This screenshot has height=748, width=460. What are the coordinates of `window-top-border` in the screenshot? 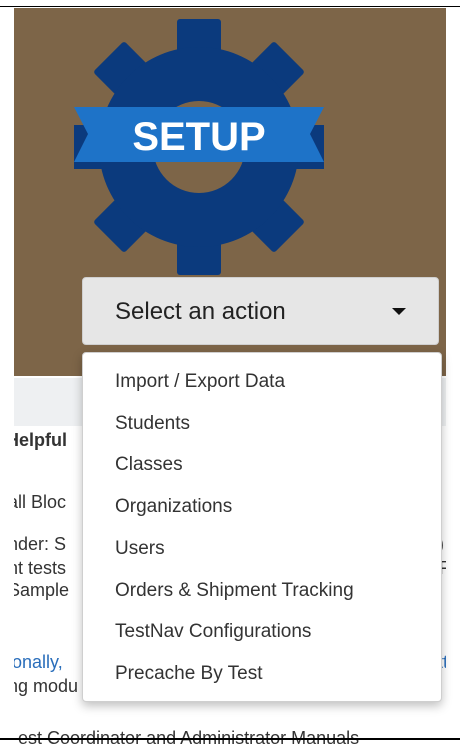 It's located at (230, 3).